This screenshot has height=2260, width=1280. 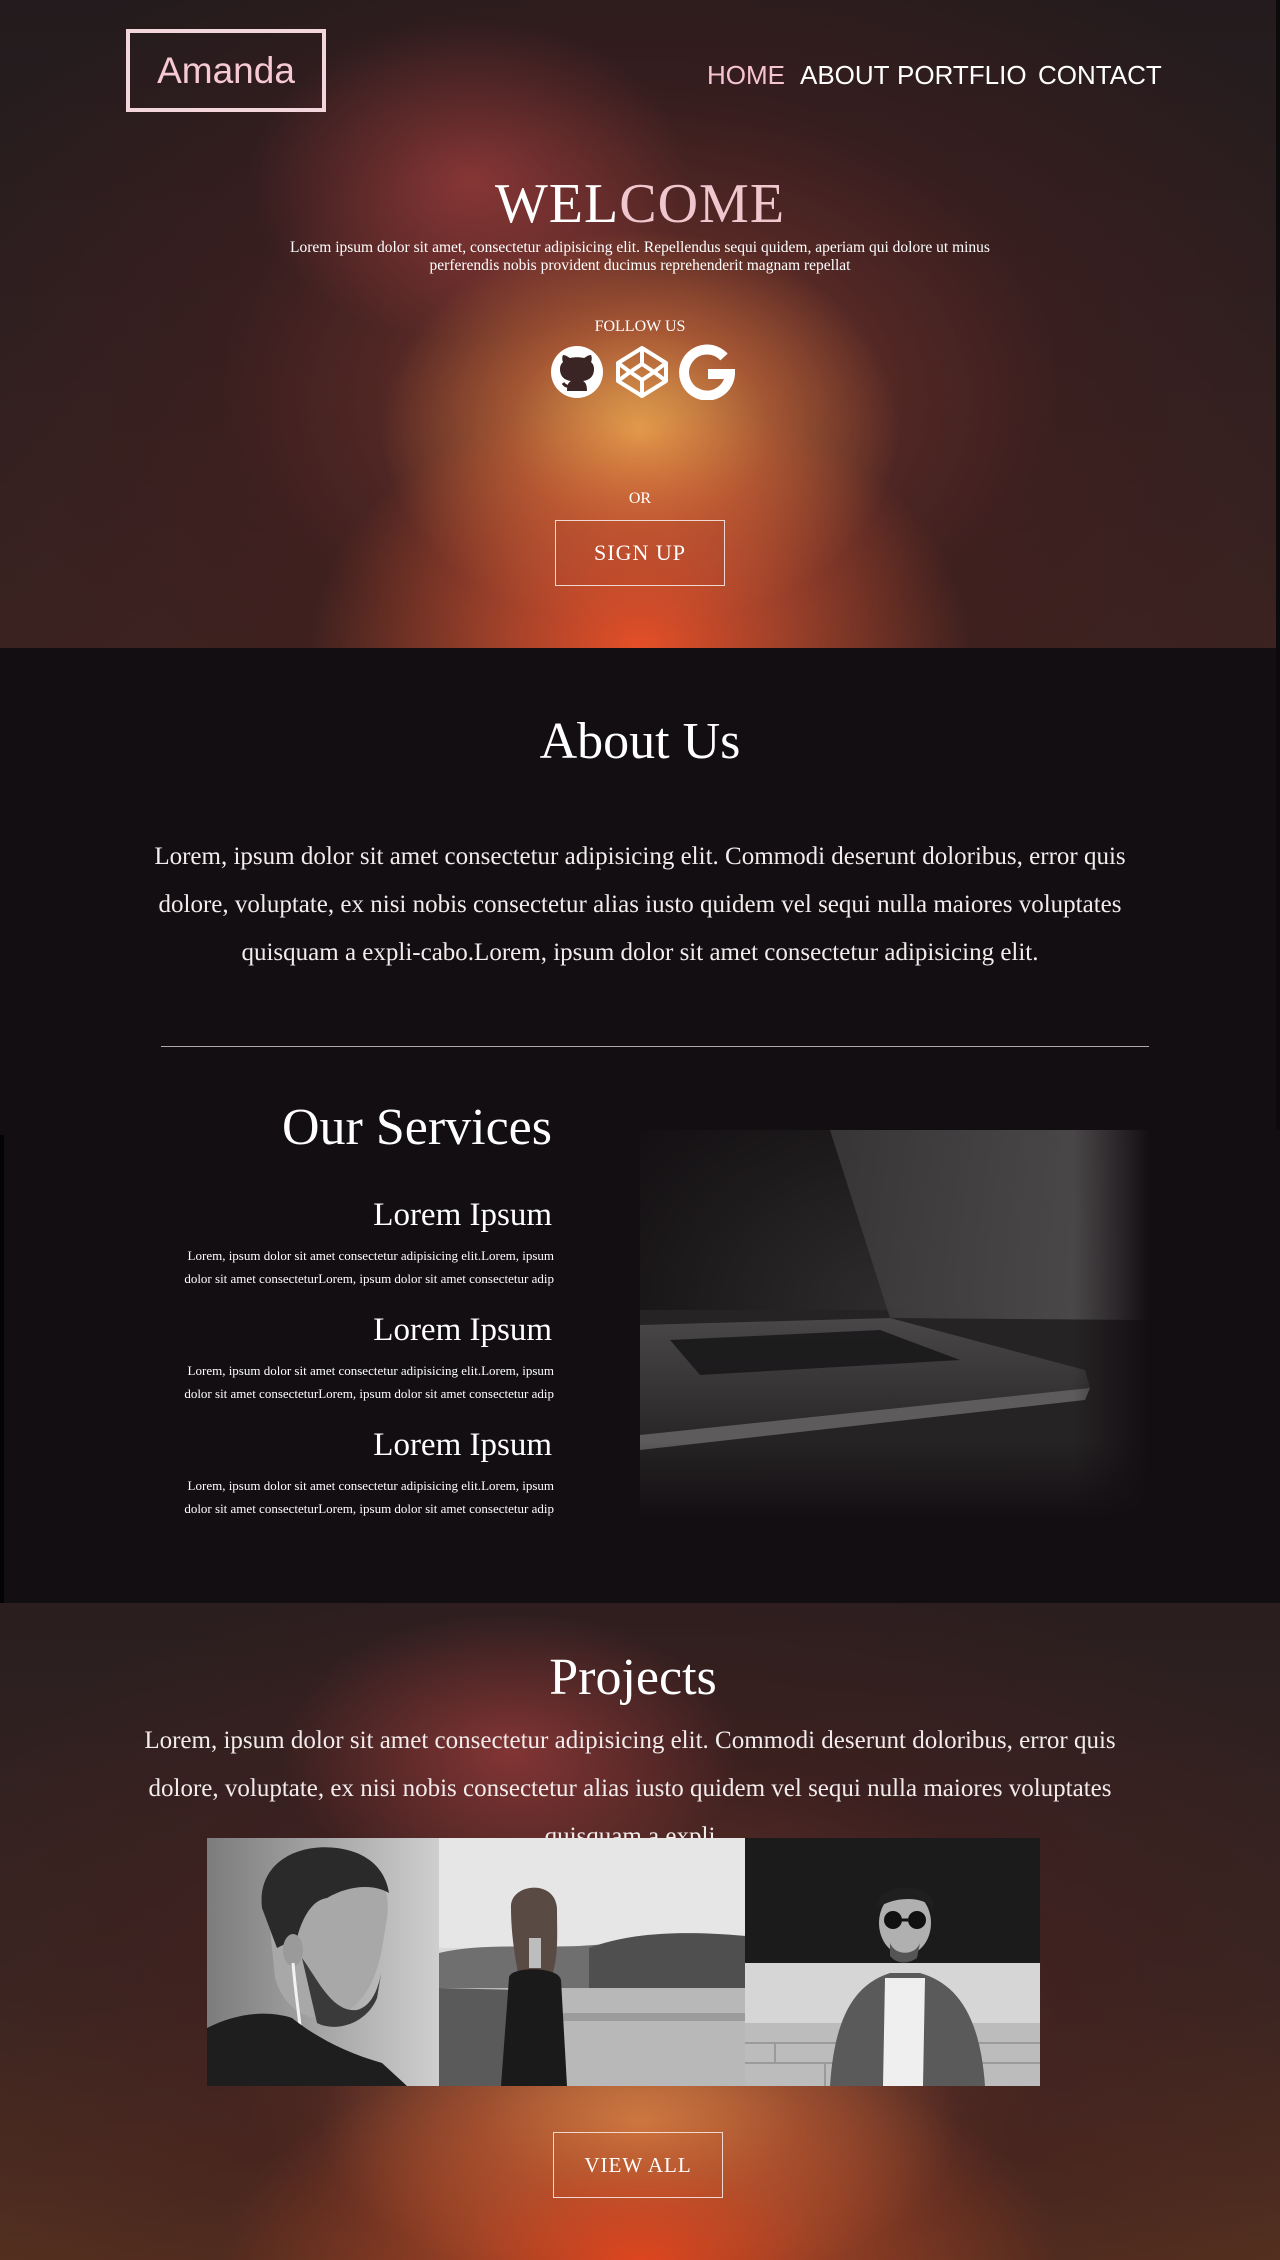 What do you see at coordinates (746, 75) in the screenshot?
I see `nav-home-link: HOME` at bounding box center [746, 75].